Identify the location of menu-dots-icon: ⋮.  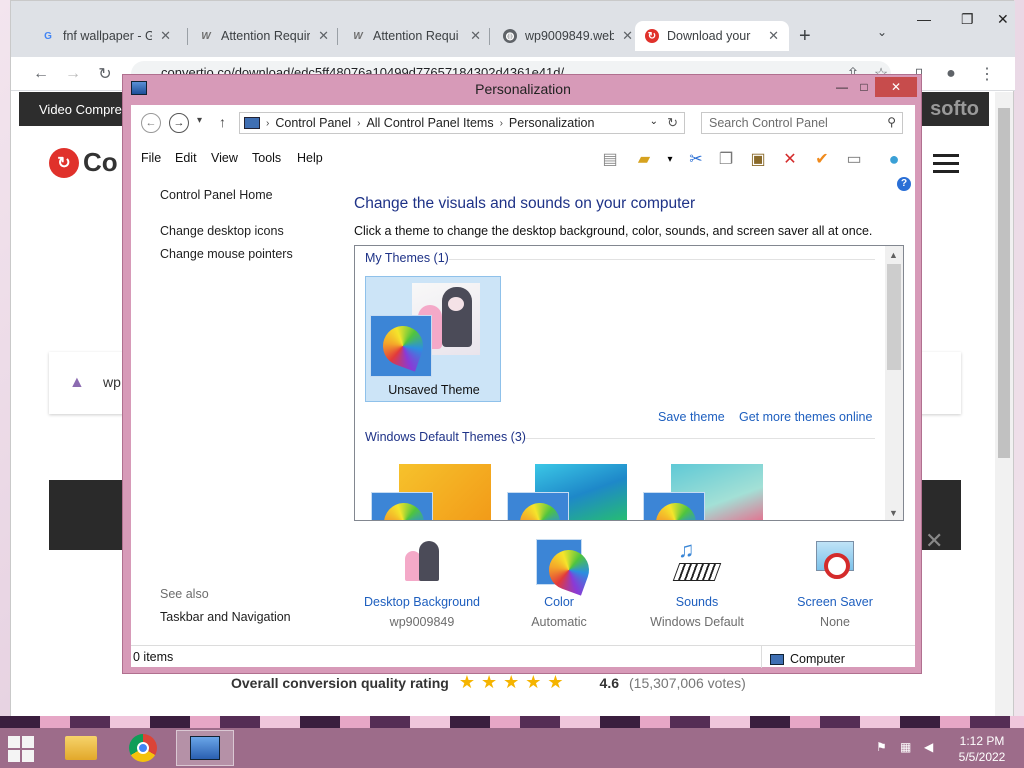
(987, 74).